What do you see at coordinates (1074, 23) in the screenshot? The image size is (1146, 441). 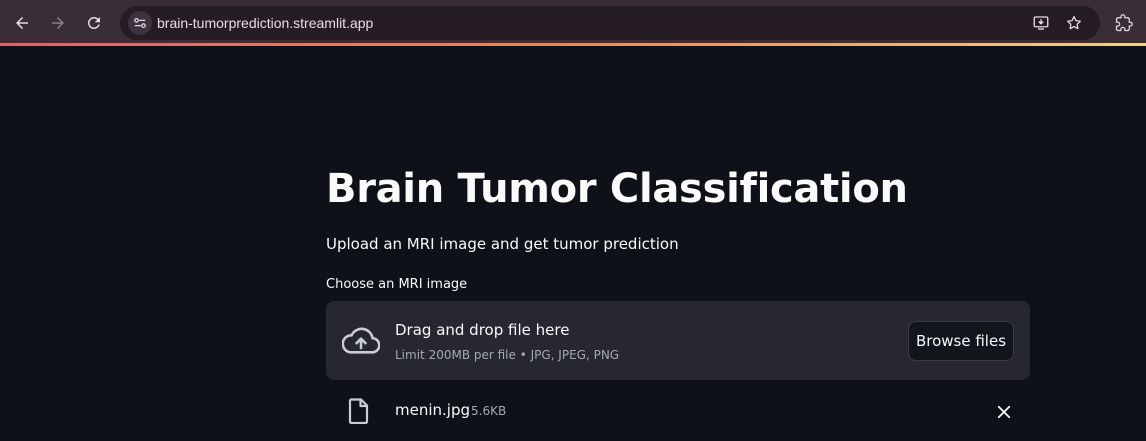 I see `bookmark-star-icon` at bounding box center [1074, 23].